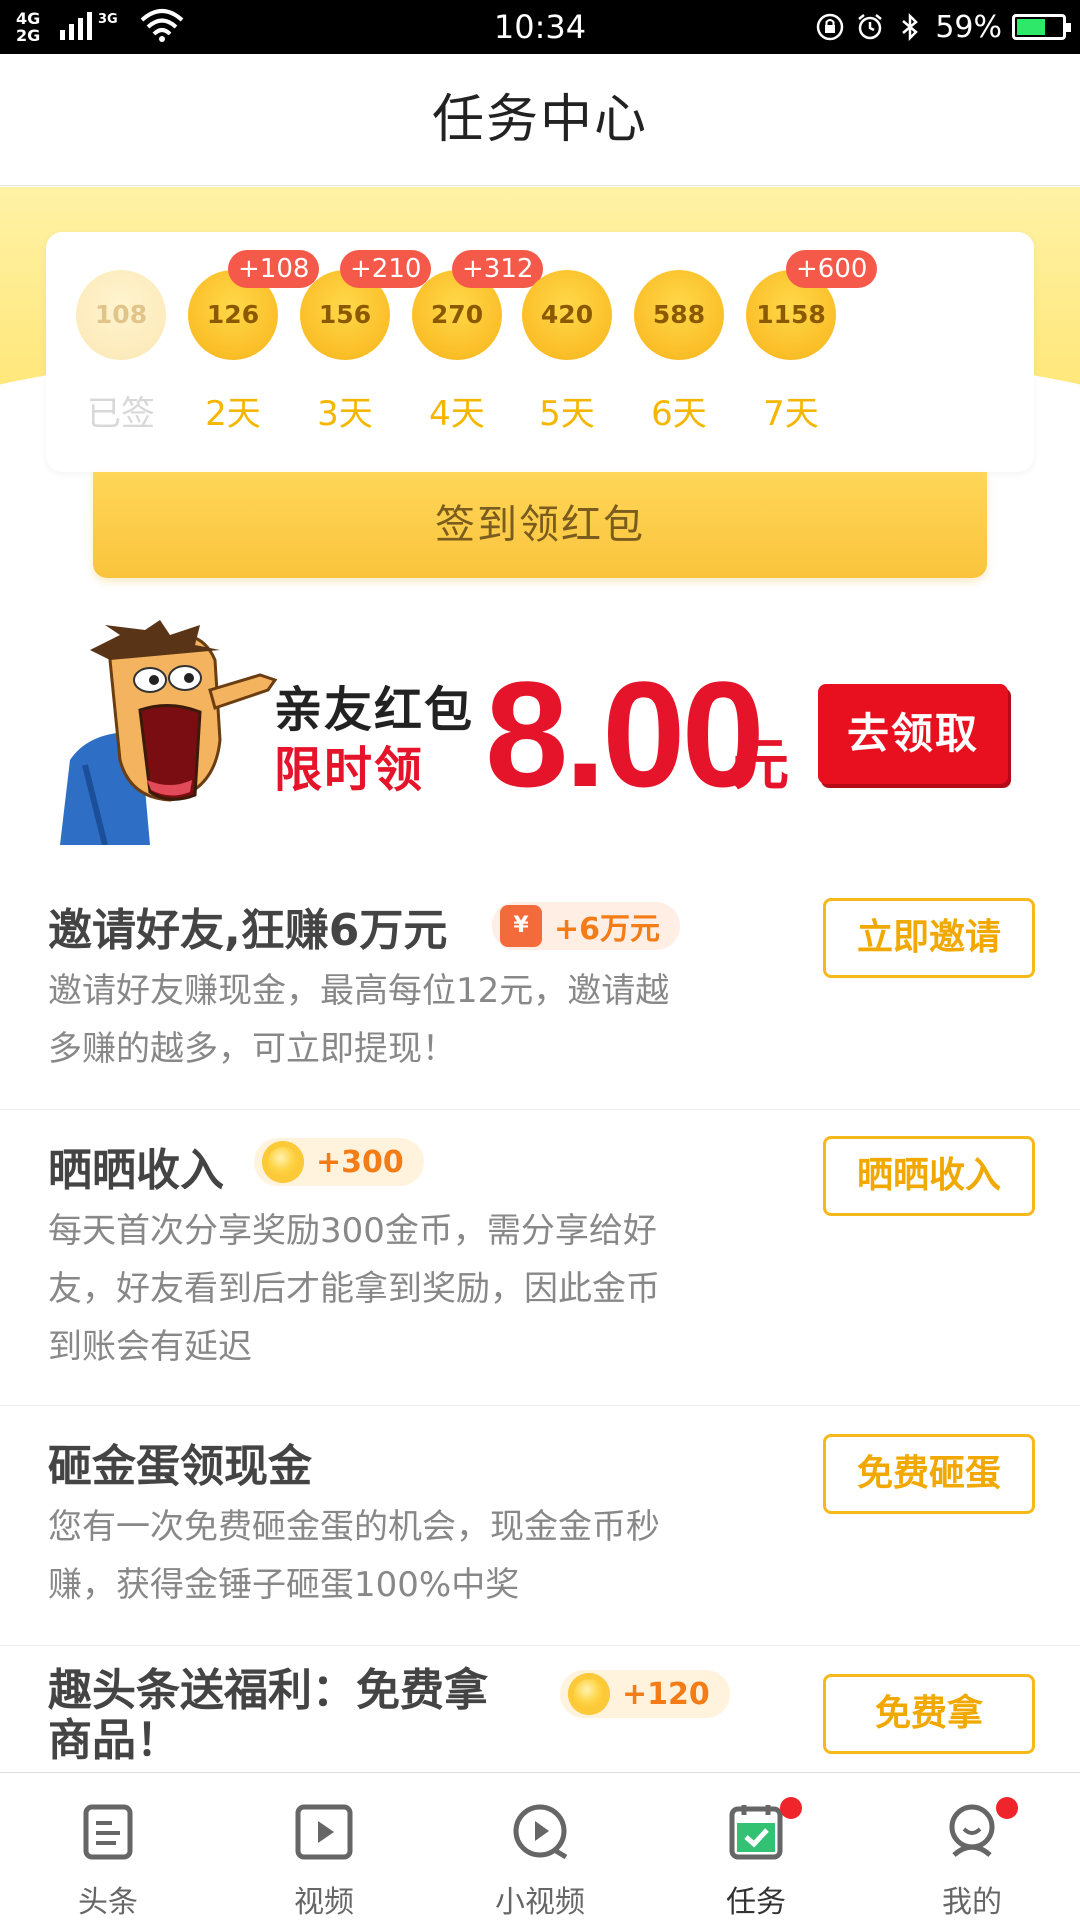  What do you see at coordinates (108, 1832) in the screenshot?
I see `news-icon` at bounding box center [108, 1832].